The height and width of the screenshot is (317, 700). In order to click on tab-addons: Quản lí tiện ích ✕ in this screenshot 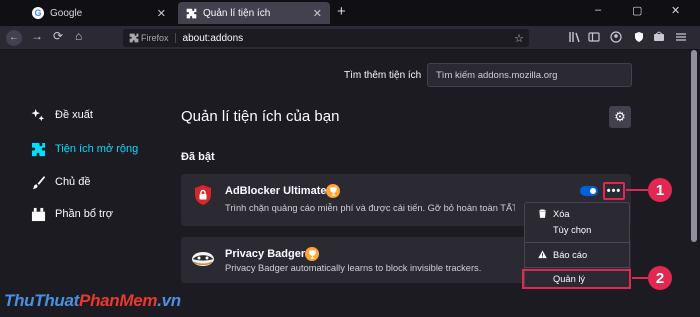, I will do `click(254, 13)`.